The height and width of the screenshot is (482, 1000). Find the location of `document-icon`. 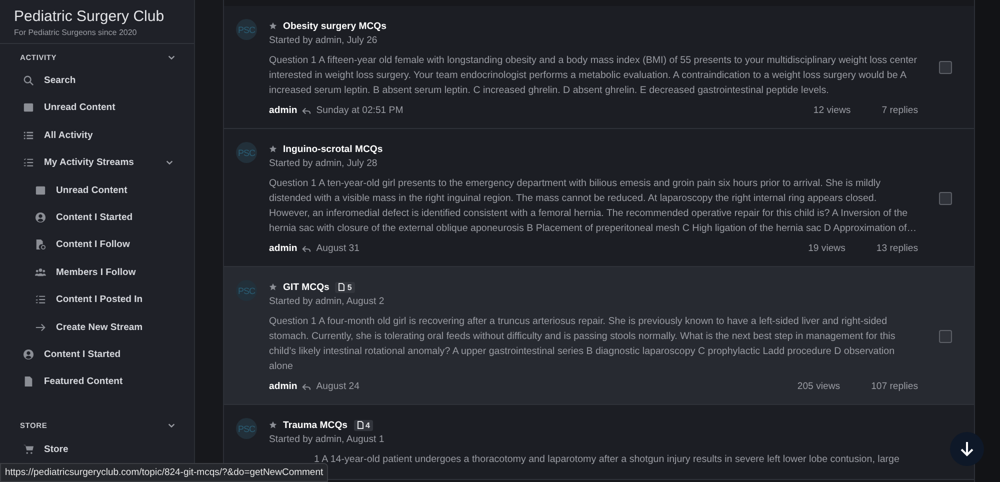

document-icon is located at coordinates (28, 382).